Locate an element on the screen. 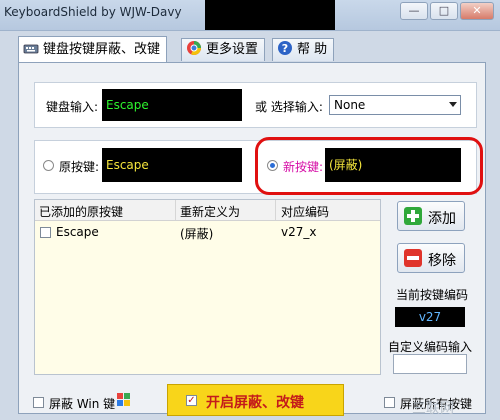  original-key-label: 原按键: is located at coordinates (79, 167).